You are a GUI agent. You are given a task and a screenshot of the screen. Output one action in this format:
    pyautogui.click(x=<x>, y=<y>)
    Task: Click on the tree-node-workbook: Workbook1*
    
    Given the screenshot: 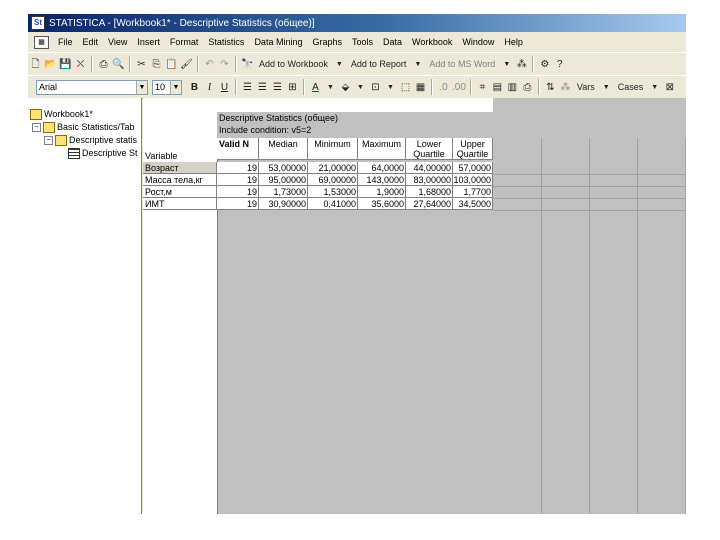 What is the action you would take?
    pyautogui.click(x=61, y=114)
    